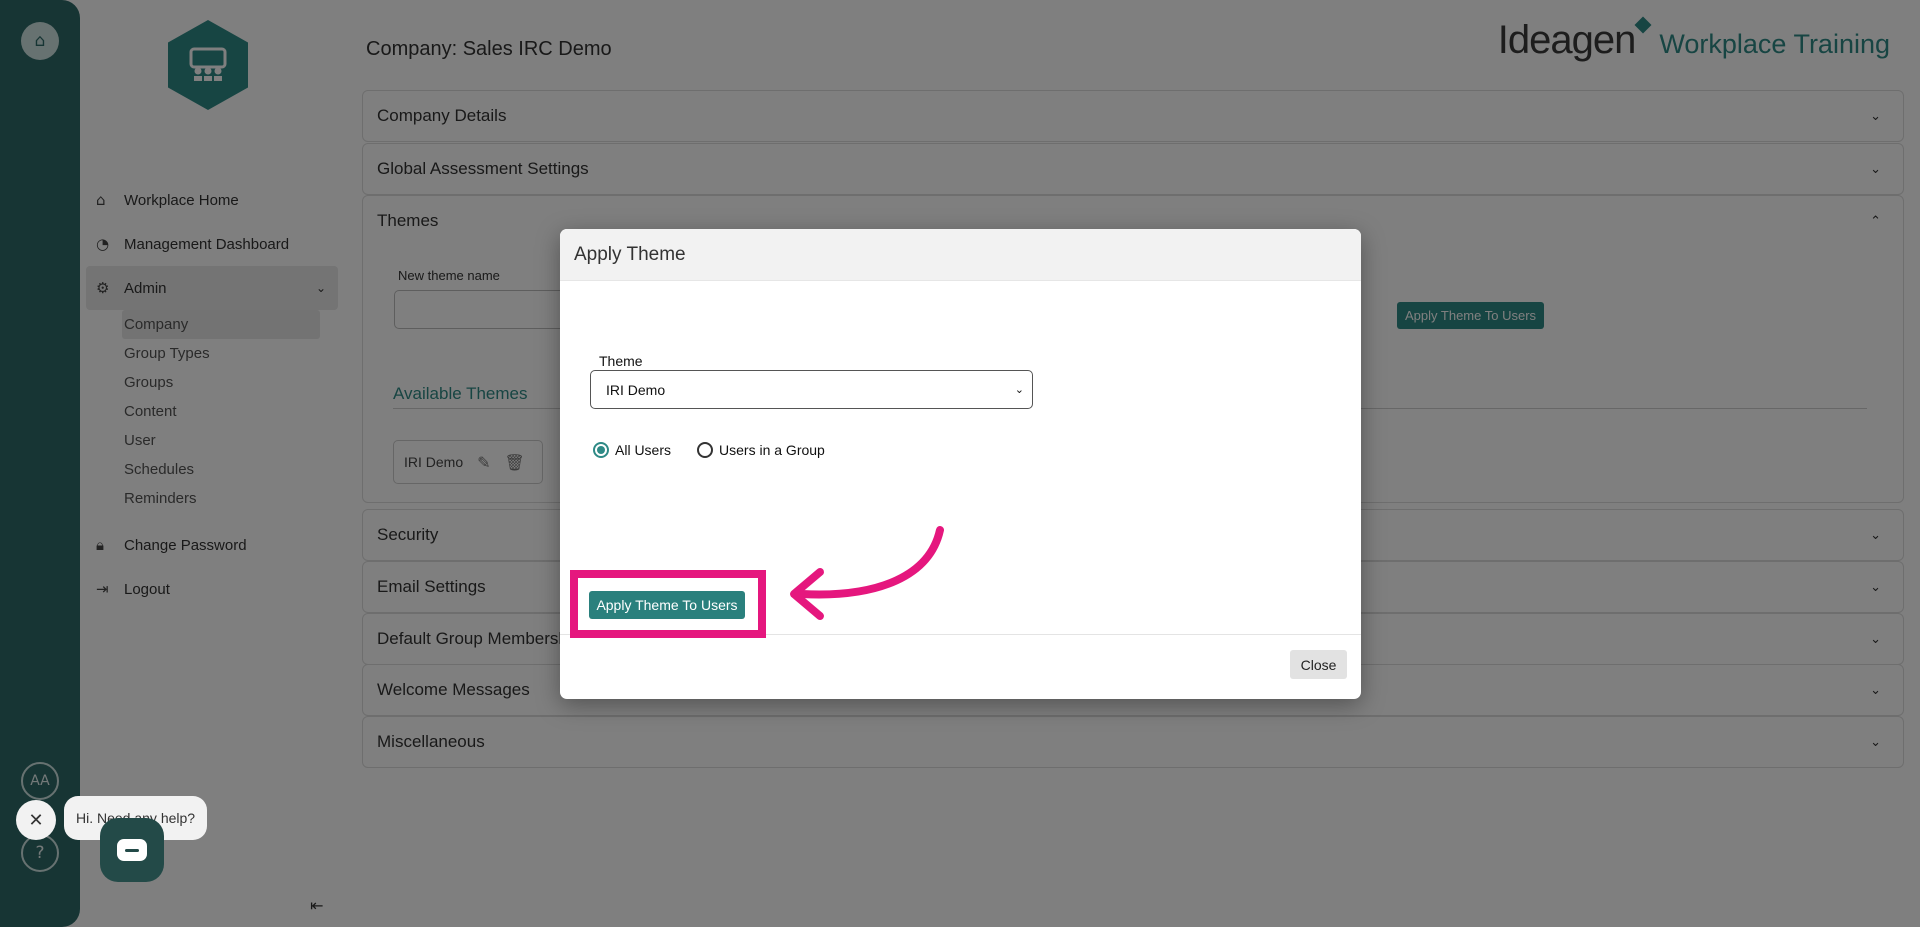  I want to click on radio-users-in-group, so click(705, 450).